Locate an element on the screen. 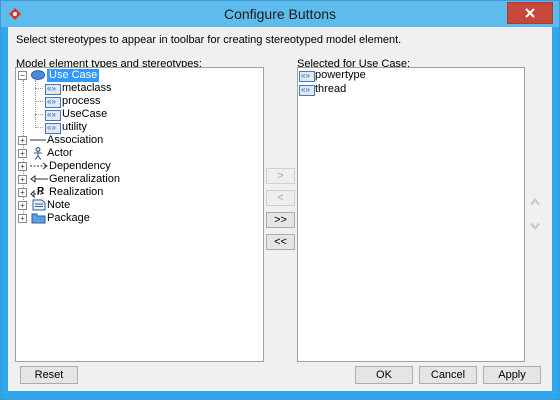 This screenshot has width=560, height=400. tree-item-label: metaclass is located at coordinates (87, 88).